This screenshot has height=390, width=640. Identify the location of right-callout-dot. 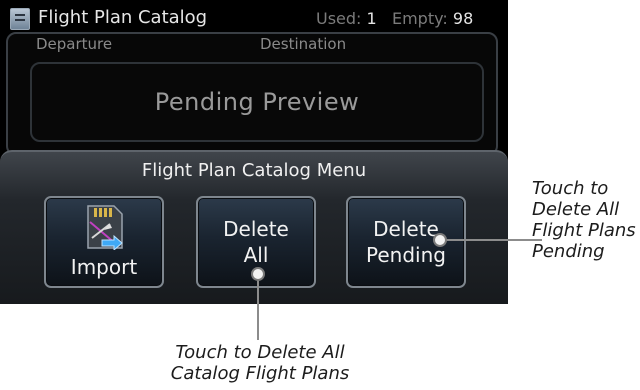
(440, 240).